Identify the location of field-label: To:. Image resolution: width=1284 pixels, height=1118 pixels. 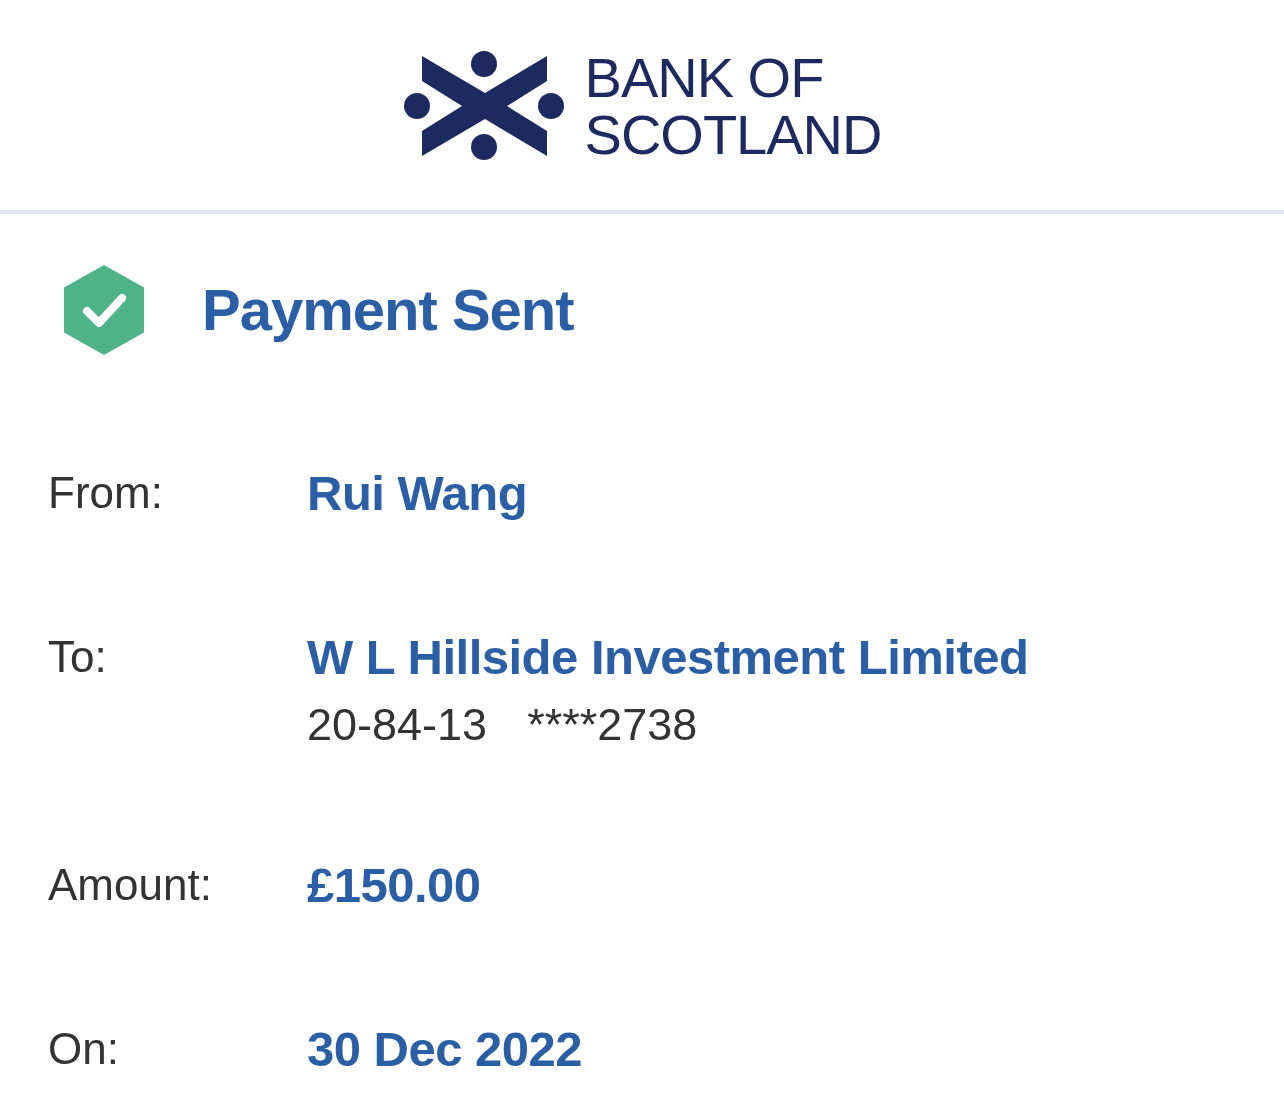
(77, 657).